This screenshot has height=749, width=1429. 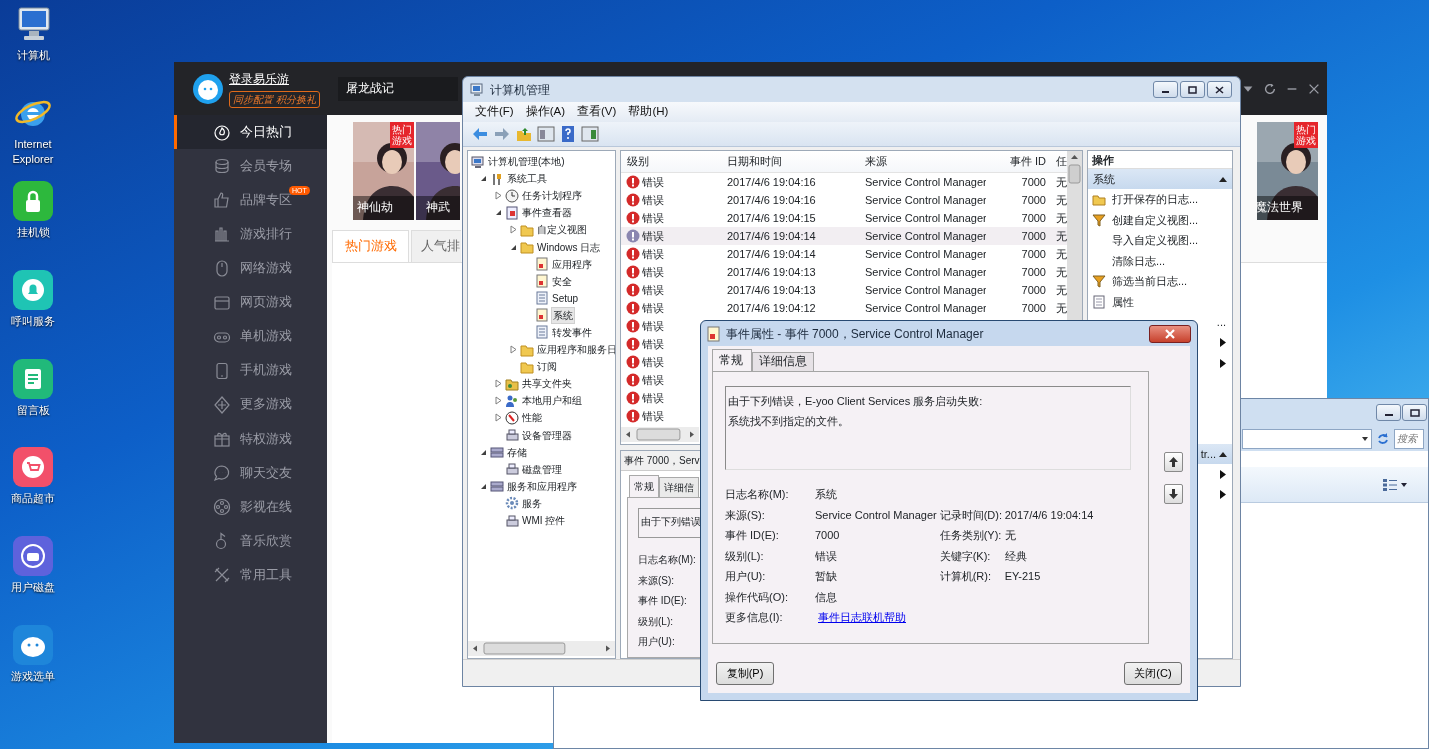 I want to click on column-header: 事件 ID, so click(x=1018, y=161).